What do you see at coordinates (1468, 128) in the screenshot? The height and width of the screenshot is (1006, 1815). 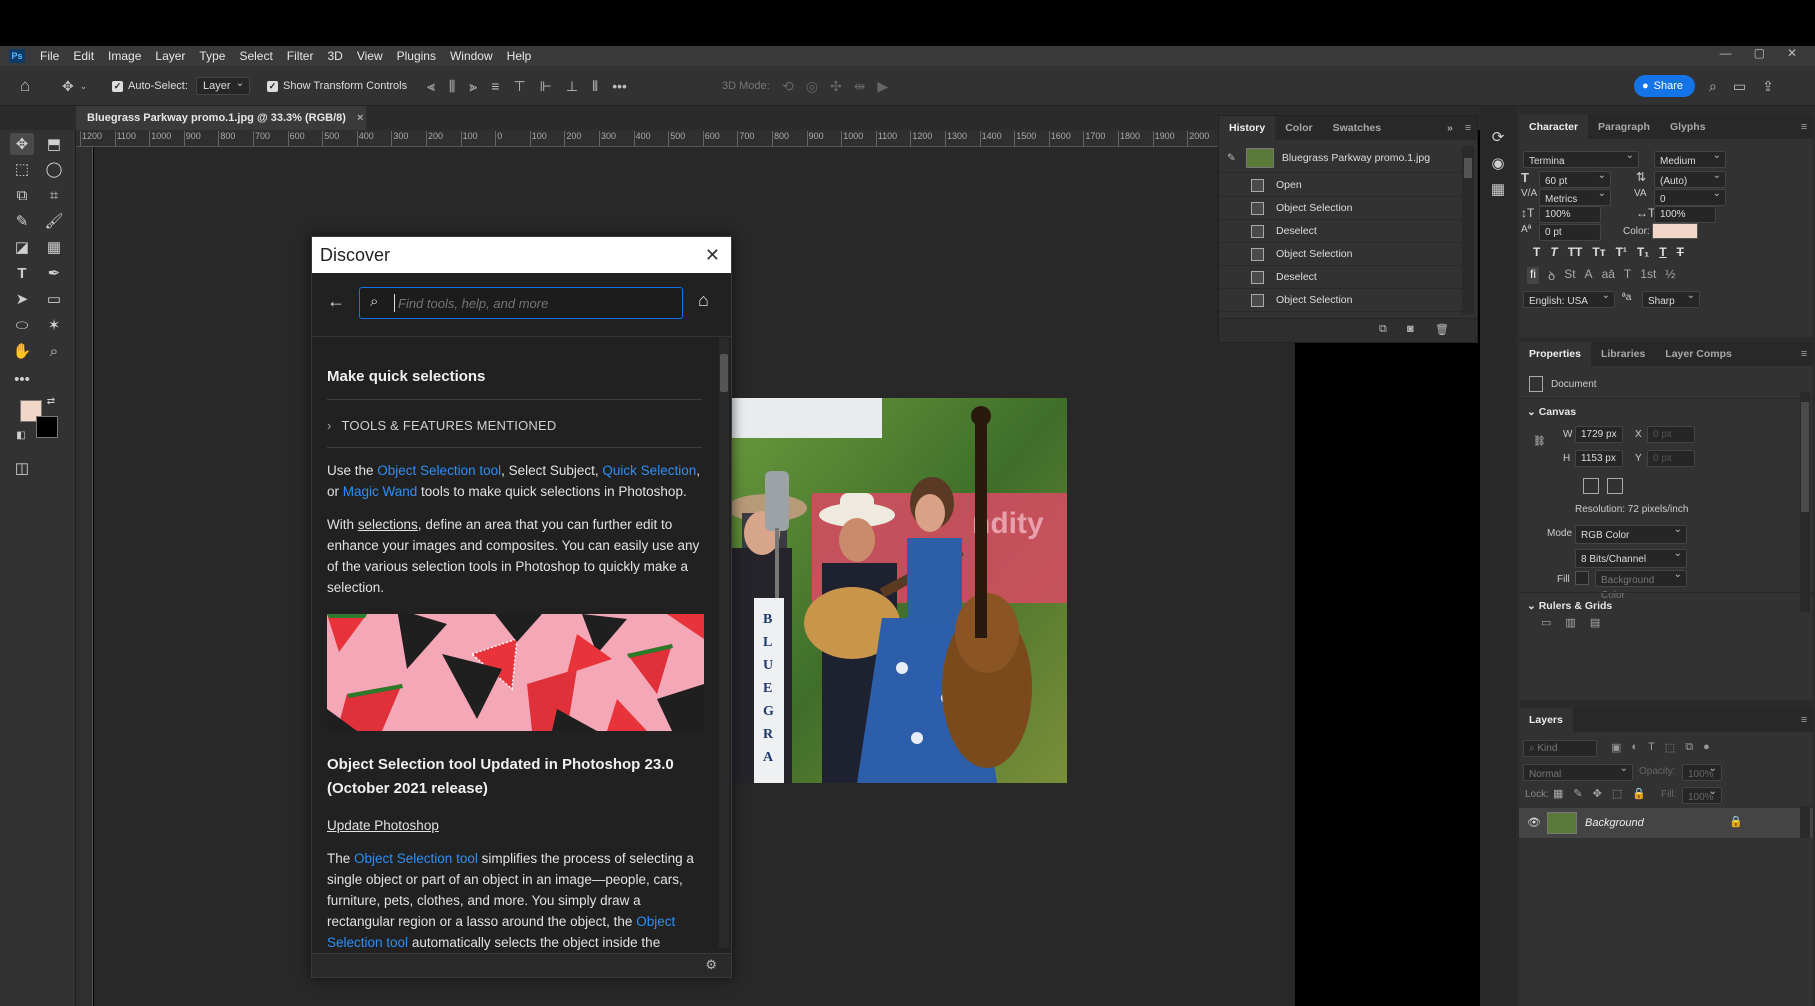 I see `panel-menu-icon: ≡` at bounding box center [1468, 128].